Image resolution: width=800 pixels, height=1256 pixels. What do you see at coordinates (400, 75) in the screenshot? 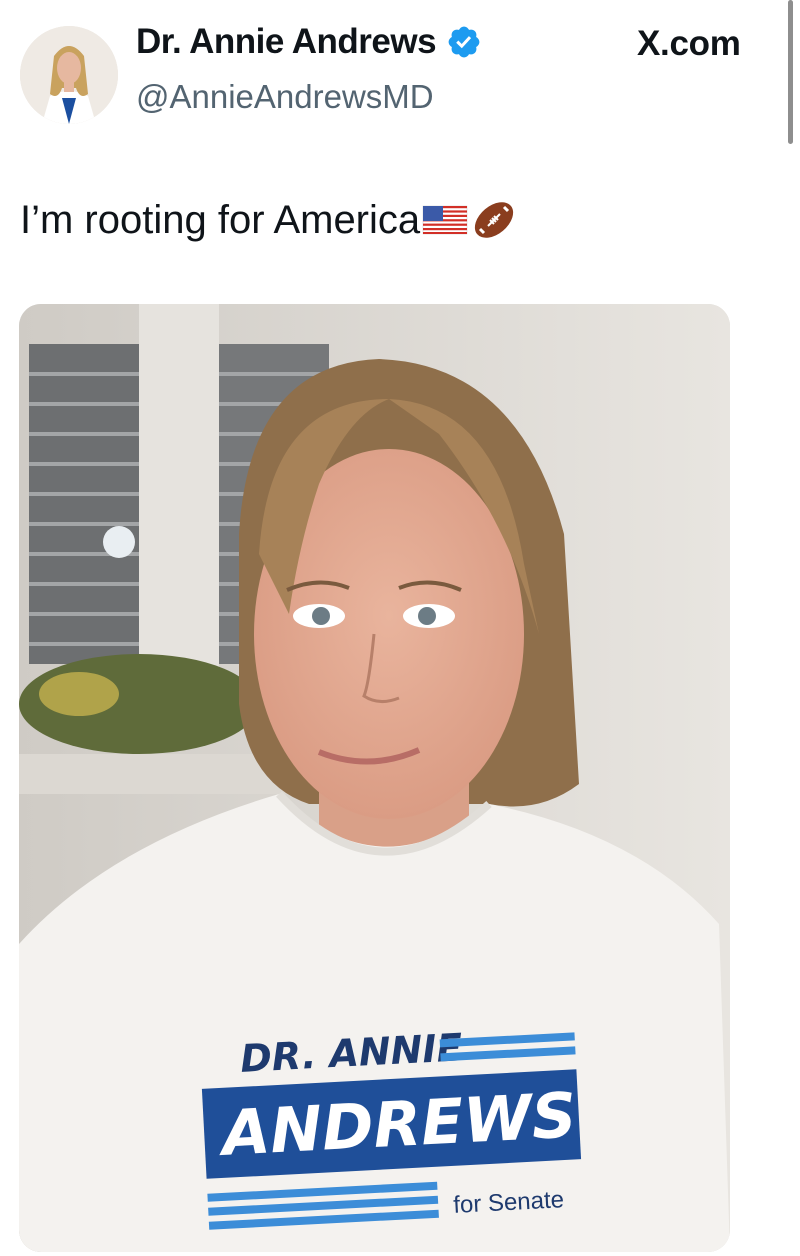
I see `tweet-header: Dr. Annie Andrews @AnnieAndrewsMD X.com` at bounding box center [400, 75].